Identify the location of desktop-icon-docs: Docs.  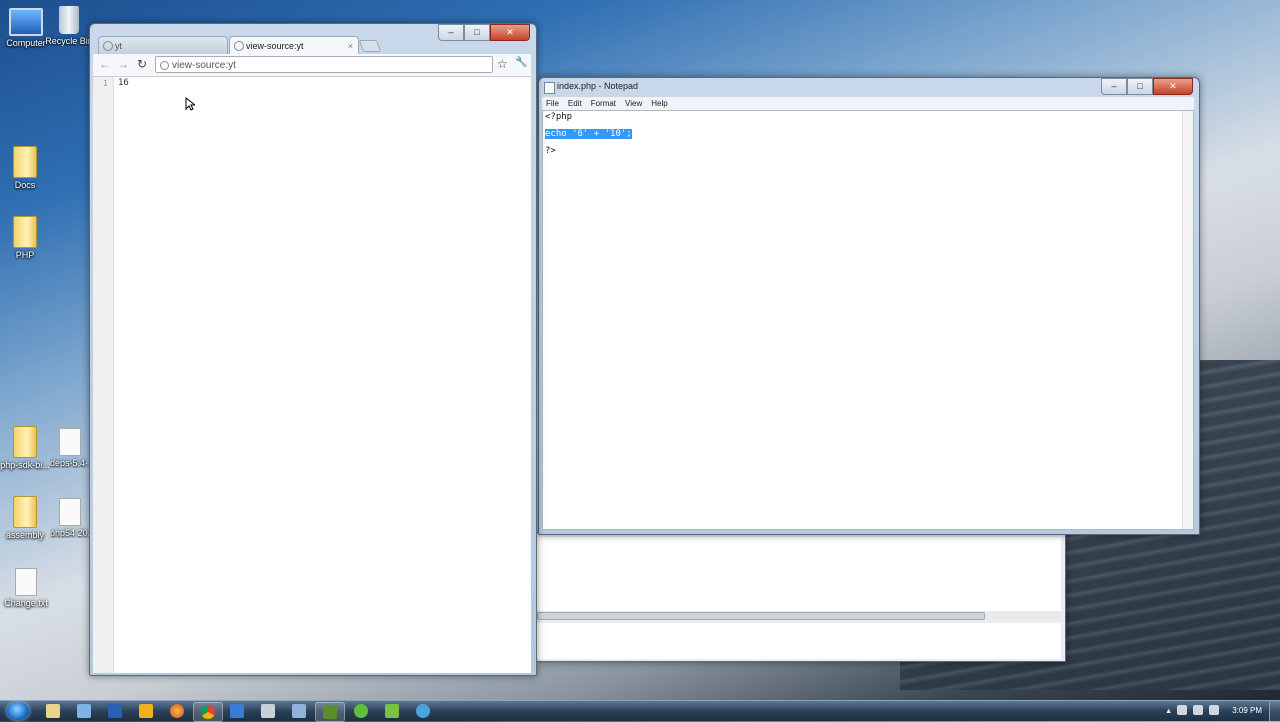
(27, 168).